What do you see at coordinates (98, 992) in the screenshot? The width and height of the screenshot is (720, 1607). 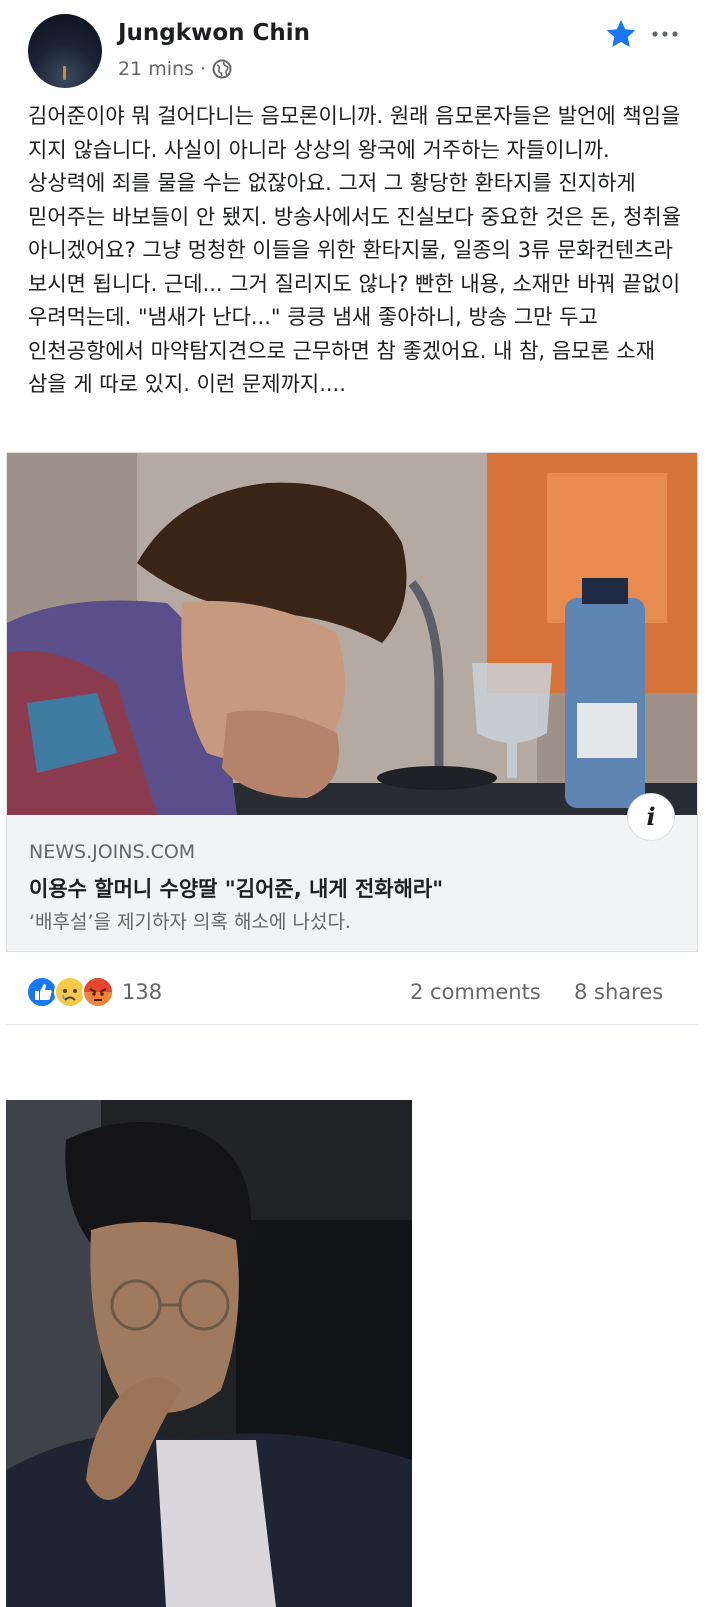 I see `angry-icon` at bounding box center [98, 992].